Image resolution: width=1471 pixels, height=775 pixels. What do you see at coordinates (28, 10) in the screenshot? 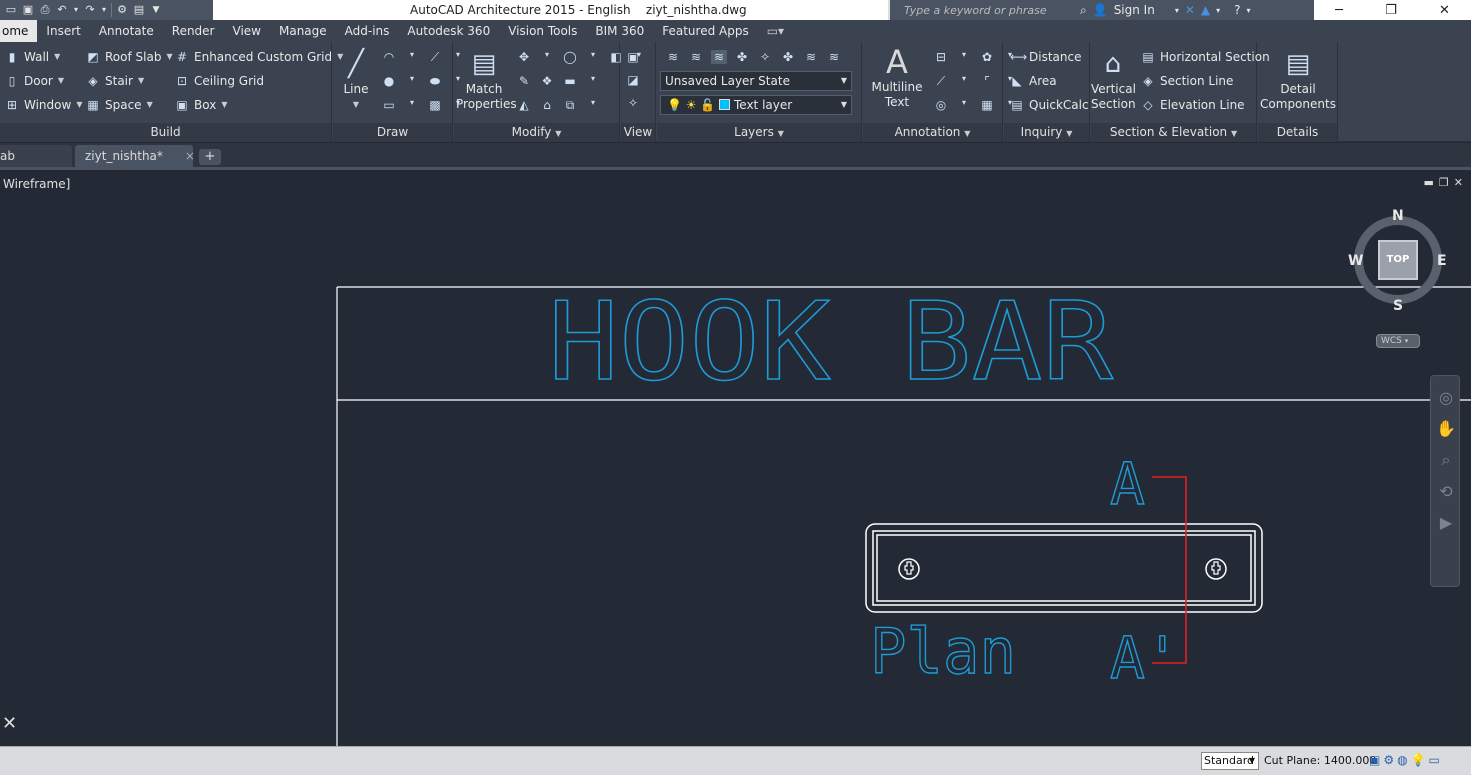
I see `save-icon: ▣` at bounding box center [28, 10].